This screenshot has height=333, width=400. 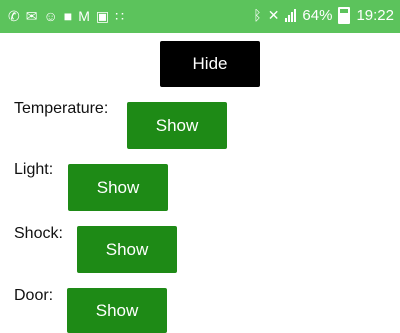 I want to click on door-label: Door:, so click(x=34, y=295).